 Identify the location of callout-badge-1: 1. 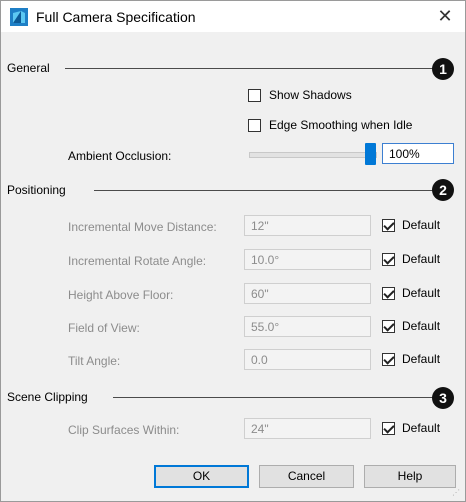
(443, 69).